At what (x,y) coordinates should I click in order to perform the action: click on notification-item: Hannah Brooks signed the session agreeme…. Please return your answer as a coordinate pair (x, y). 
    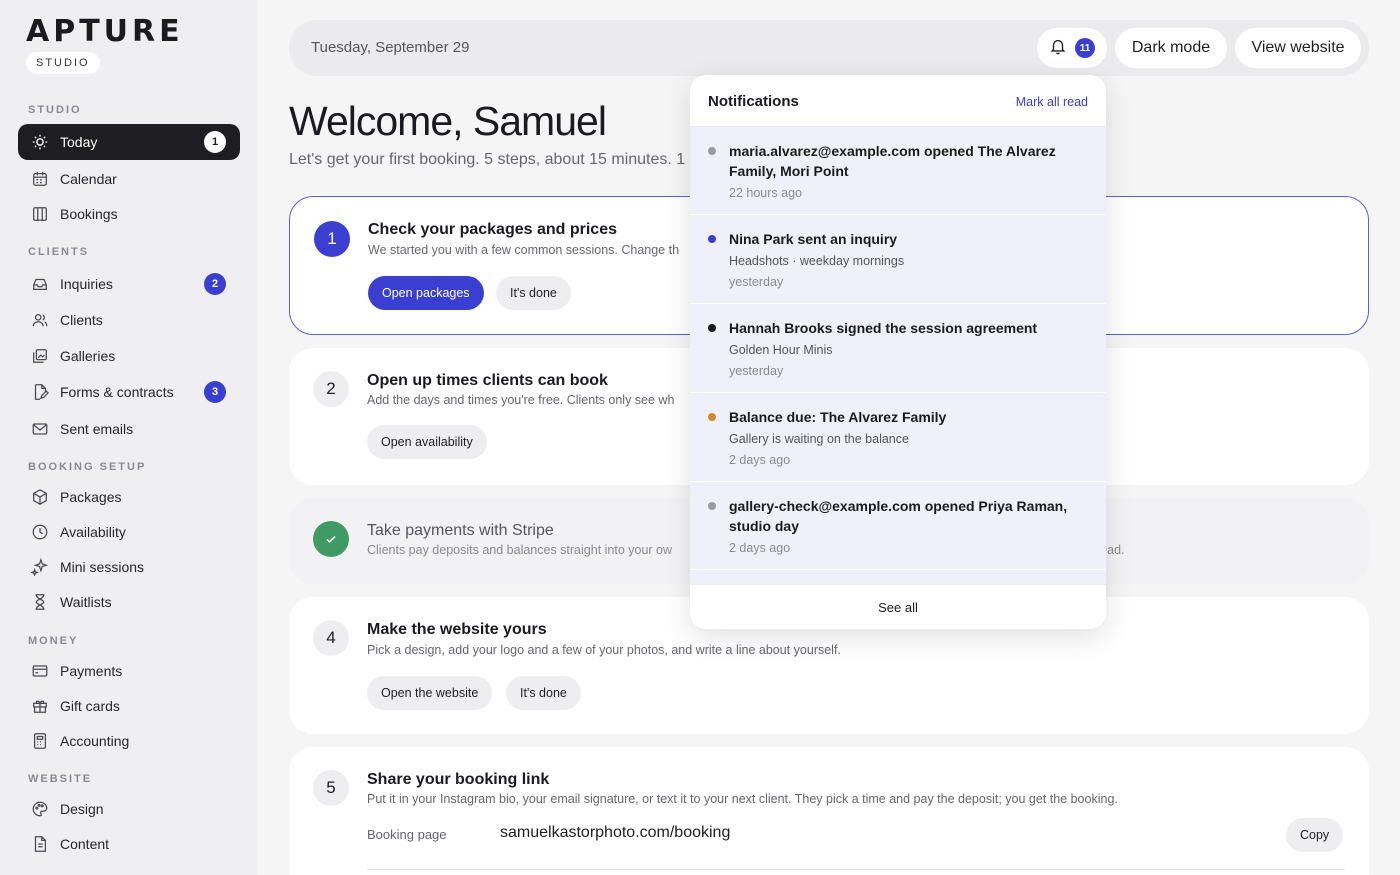
    Looking at the image, I should click on (898, 348).